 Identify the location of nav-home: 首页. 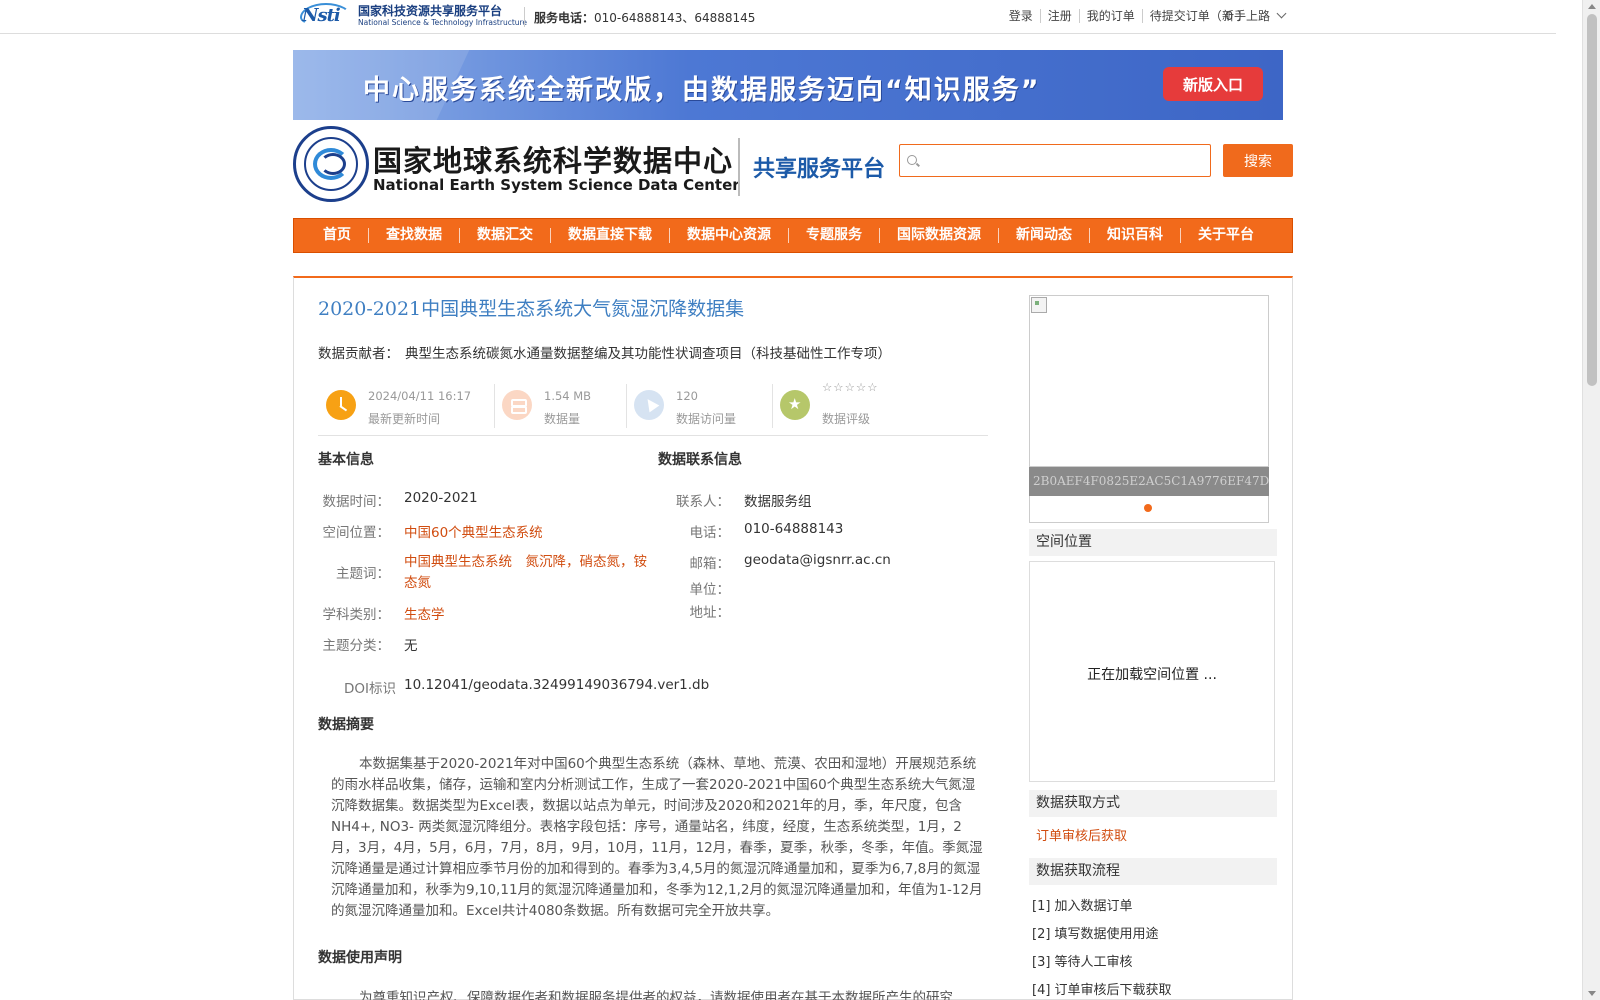
(337, 235).